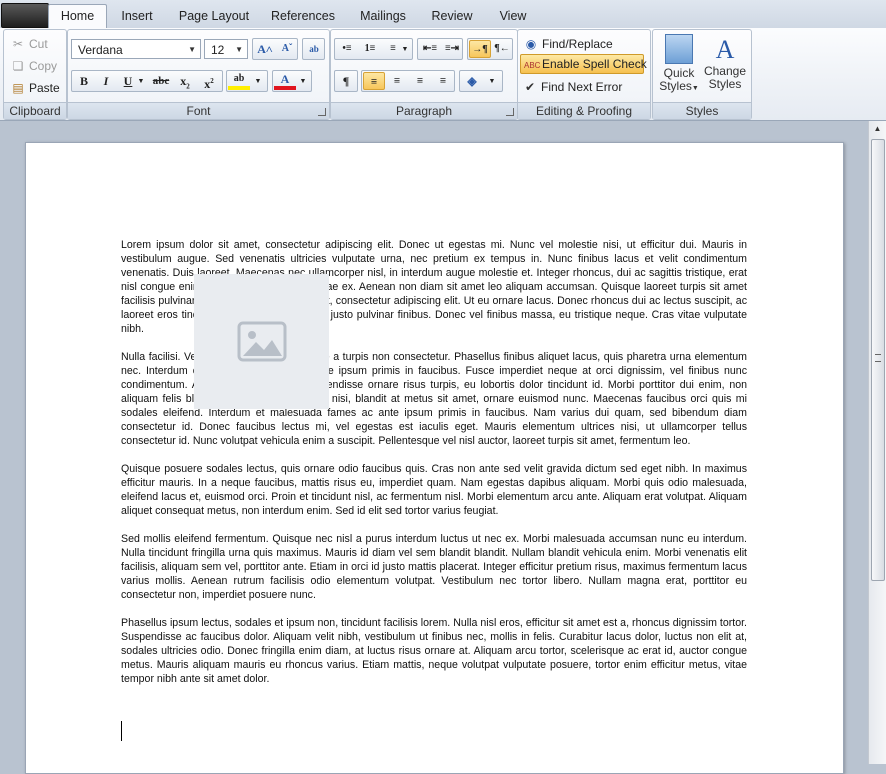 This screenshot has height=774, width=886. I want to click on styles-group: Quick Styles▼ A Change Styles Styles, so click(702, 74).